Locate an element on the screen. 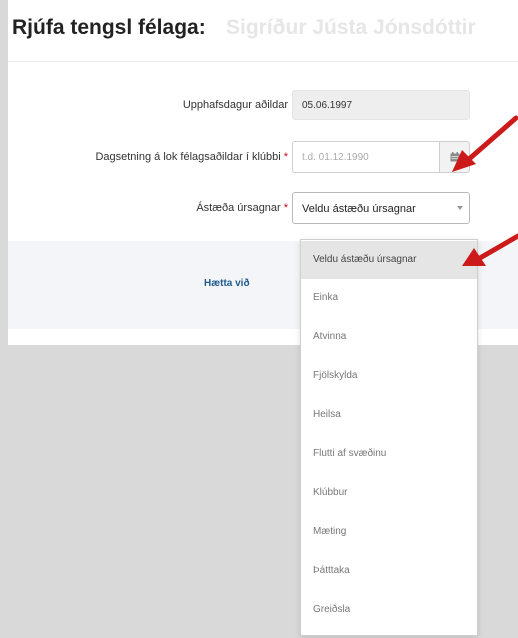 The height and width of the screenshot is (638, 518). reason-label: Ástæða úrsagnar * is located at coordinates (242, 208).